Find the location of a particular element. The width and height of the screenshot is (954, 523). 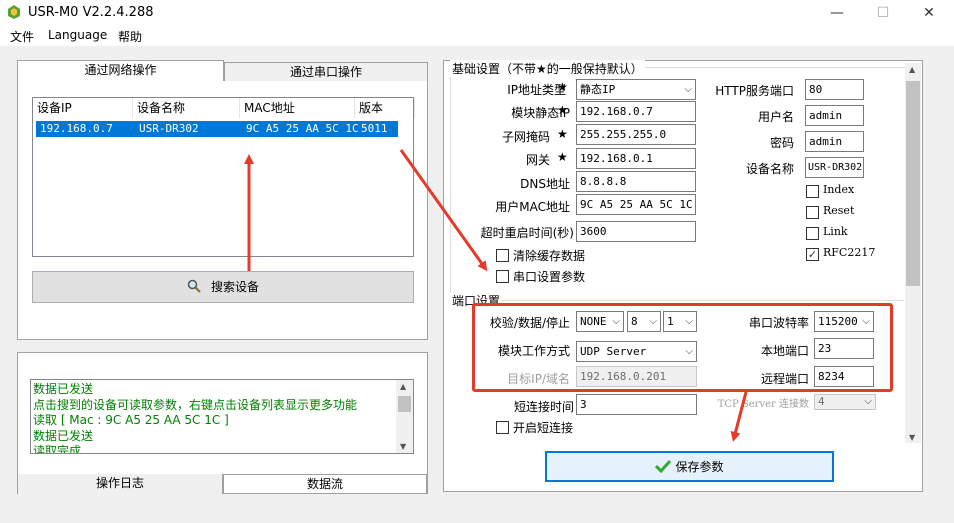

http-port-label: HTTP服务端口 is located at coordinates (754, 91).